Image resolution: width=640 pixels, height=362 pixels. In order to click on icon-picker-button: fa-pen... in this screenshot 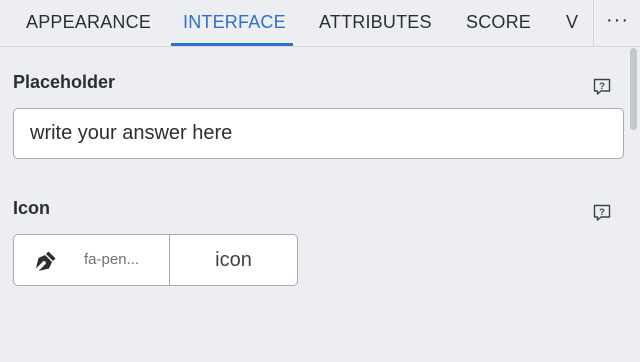, I will do `click(92, 260)`.